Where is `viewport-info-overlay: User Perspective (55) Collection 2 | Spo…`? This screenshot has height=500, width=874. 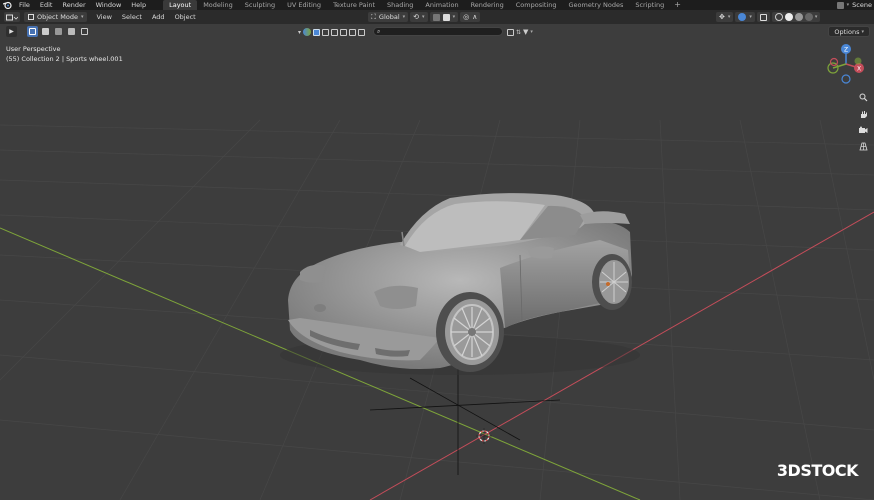 viewport-info-overlay: User Perspective (55) Collection 2 | Spo… is located at coordinates (64, 54).